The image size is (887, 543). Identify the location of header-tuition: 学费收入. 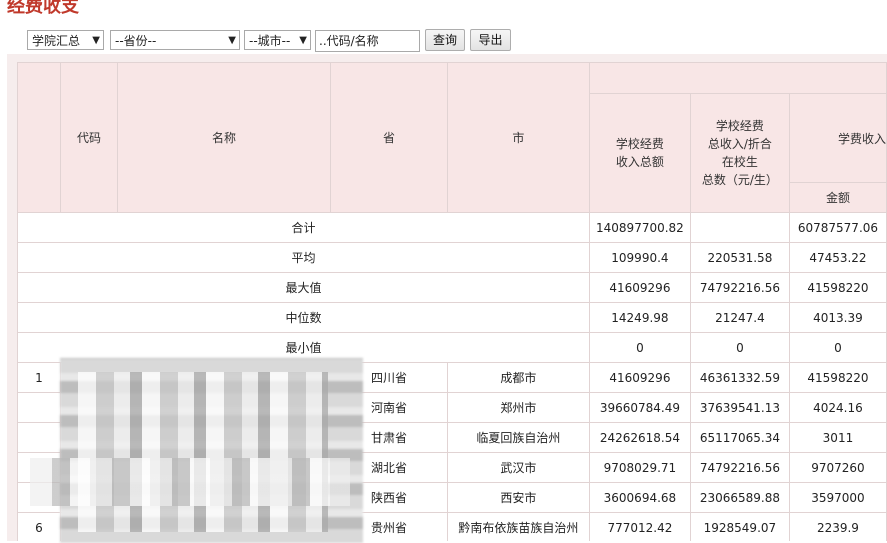
(837, 138).